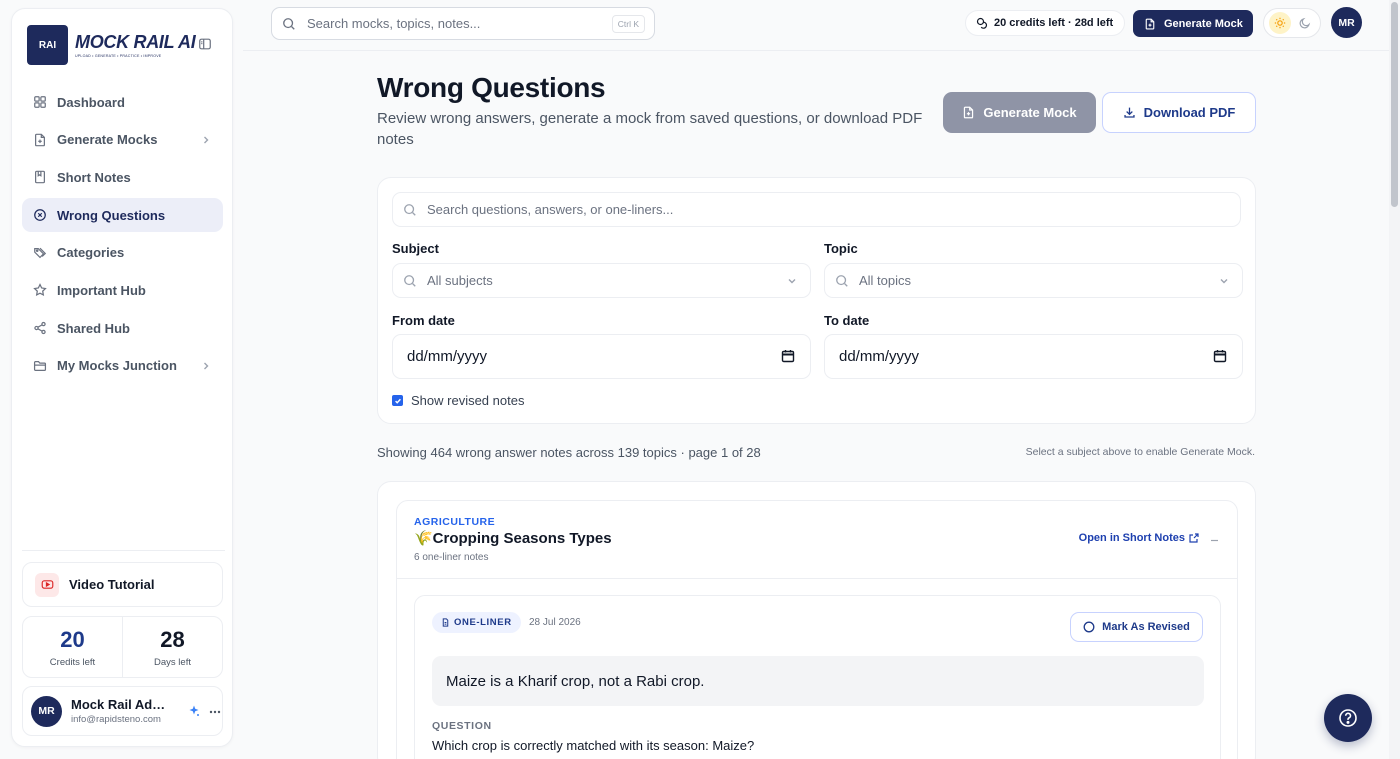 Image resolution: width=1400 pixels, height=759 pixels. What do you see at coordinates (172, 662) in the screenshot?
I see `days-label: Days left` at bounding box center [172, 662].